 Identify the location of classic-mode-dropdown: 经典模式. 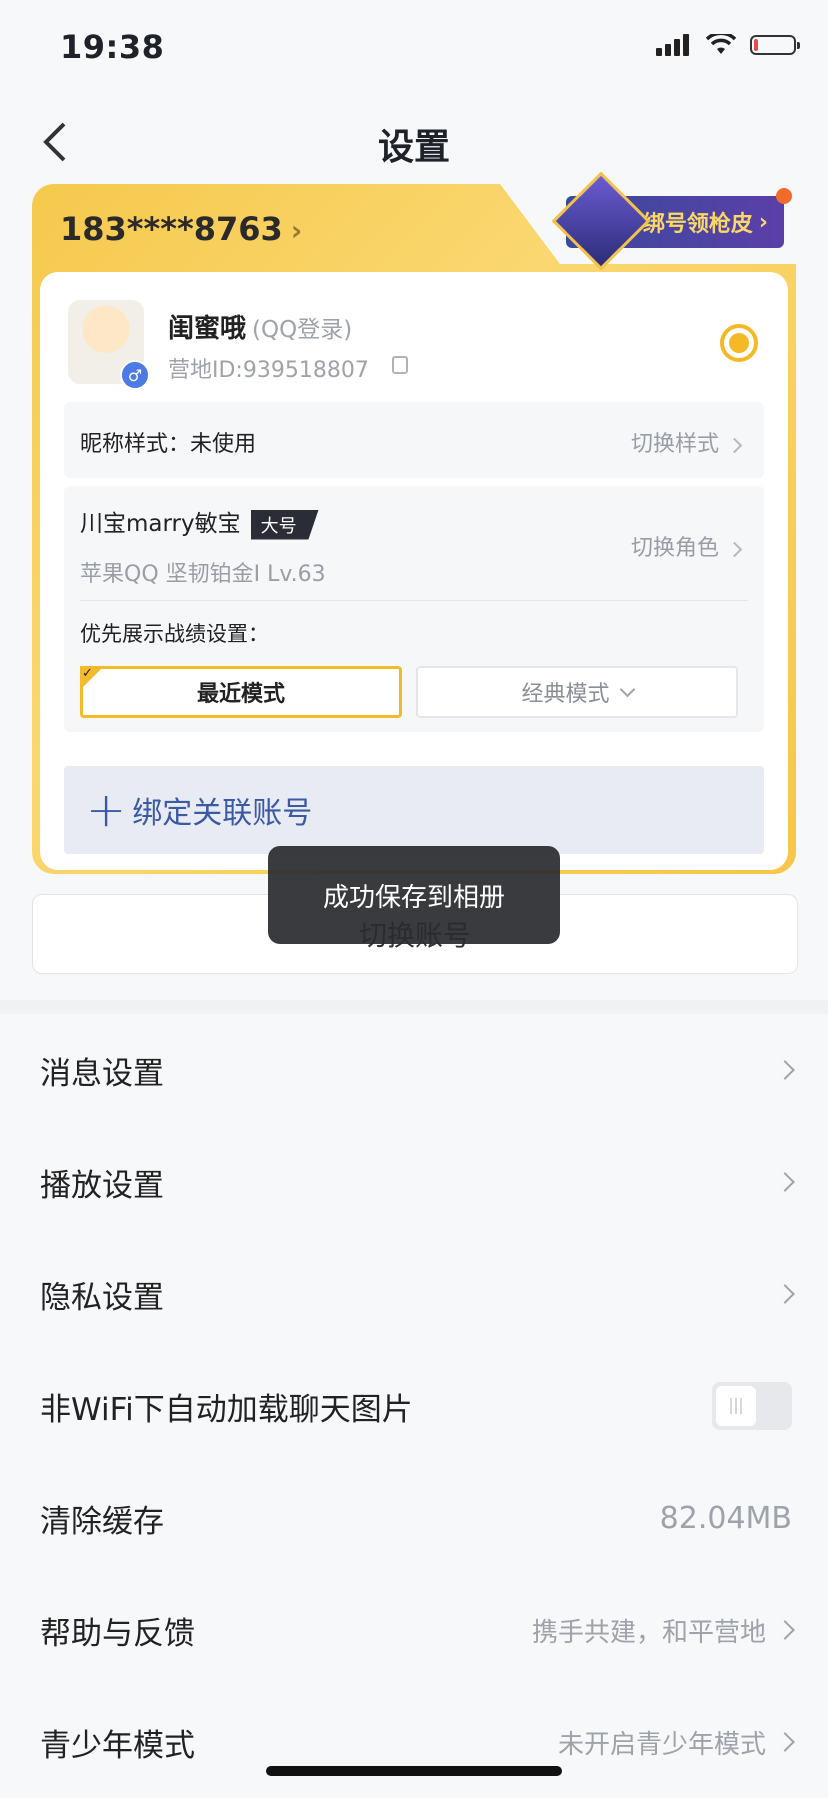
(577, 692).